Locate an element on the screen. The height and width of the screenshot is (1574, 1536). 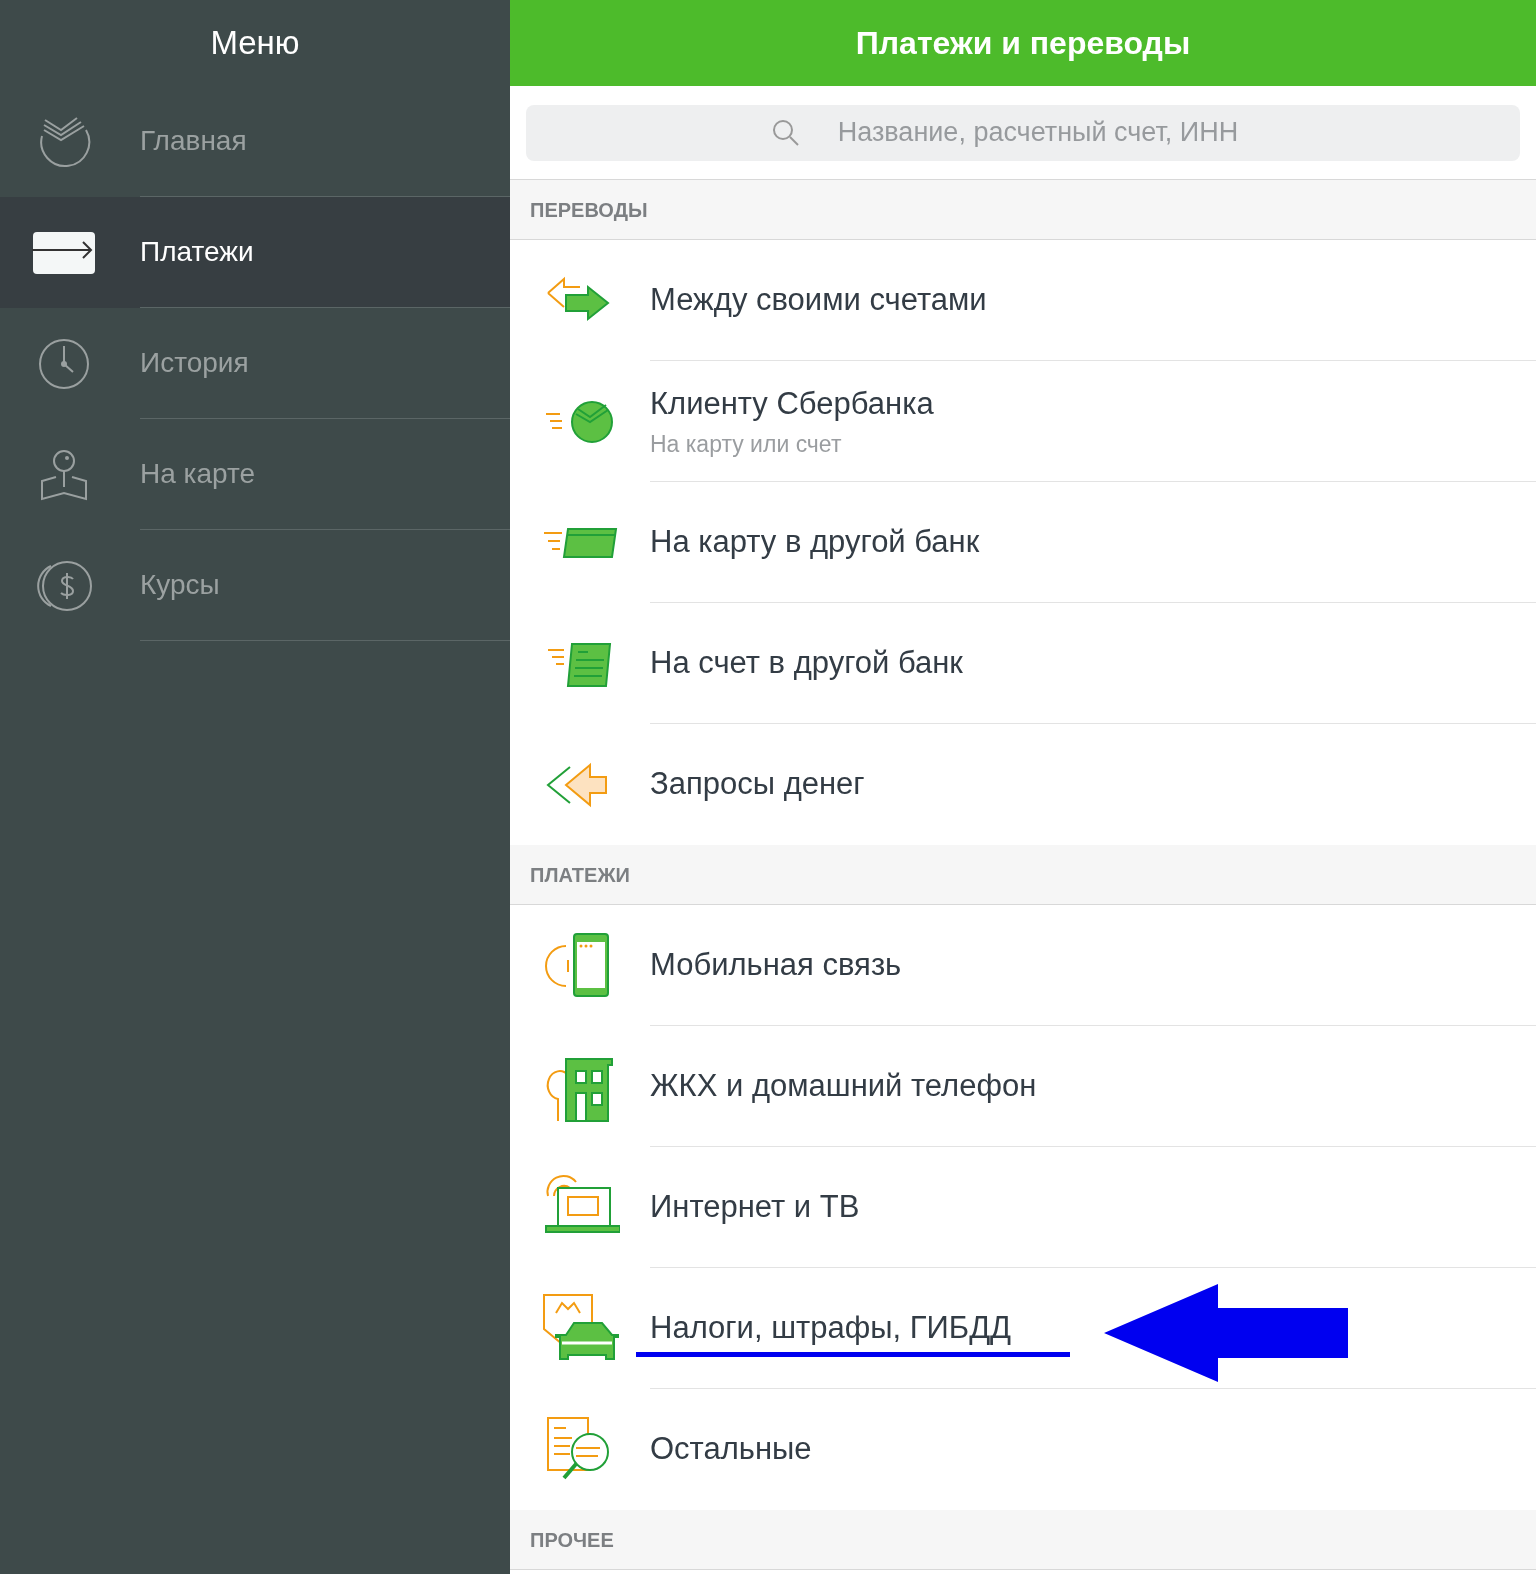
list-item: На счет в другой банк is located at coordinates (1023, 663).